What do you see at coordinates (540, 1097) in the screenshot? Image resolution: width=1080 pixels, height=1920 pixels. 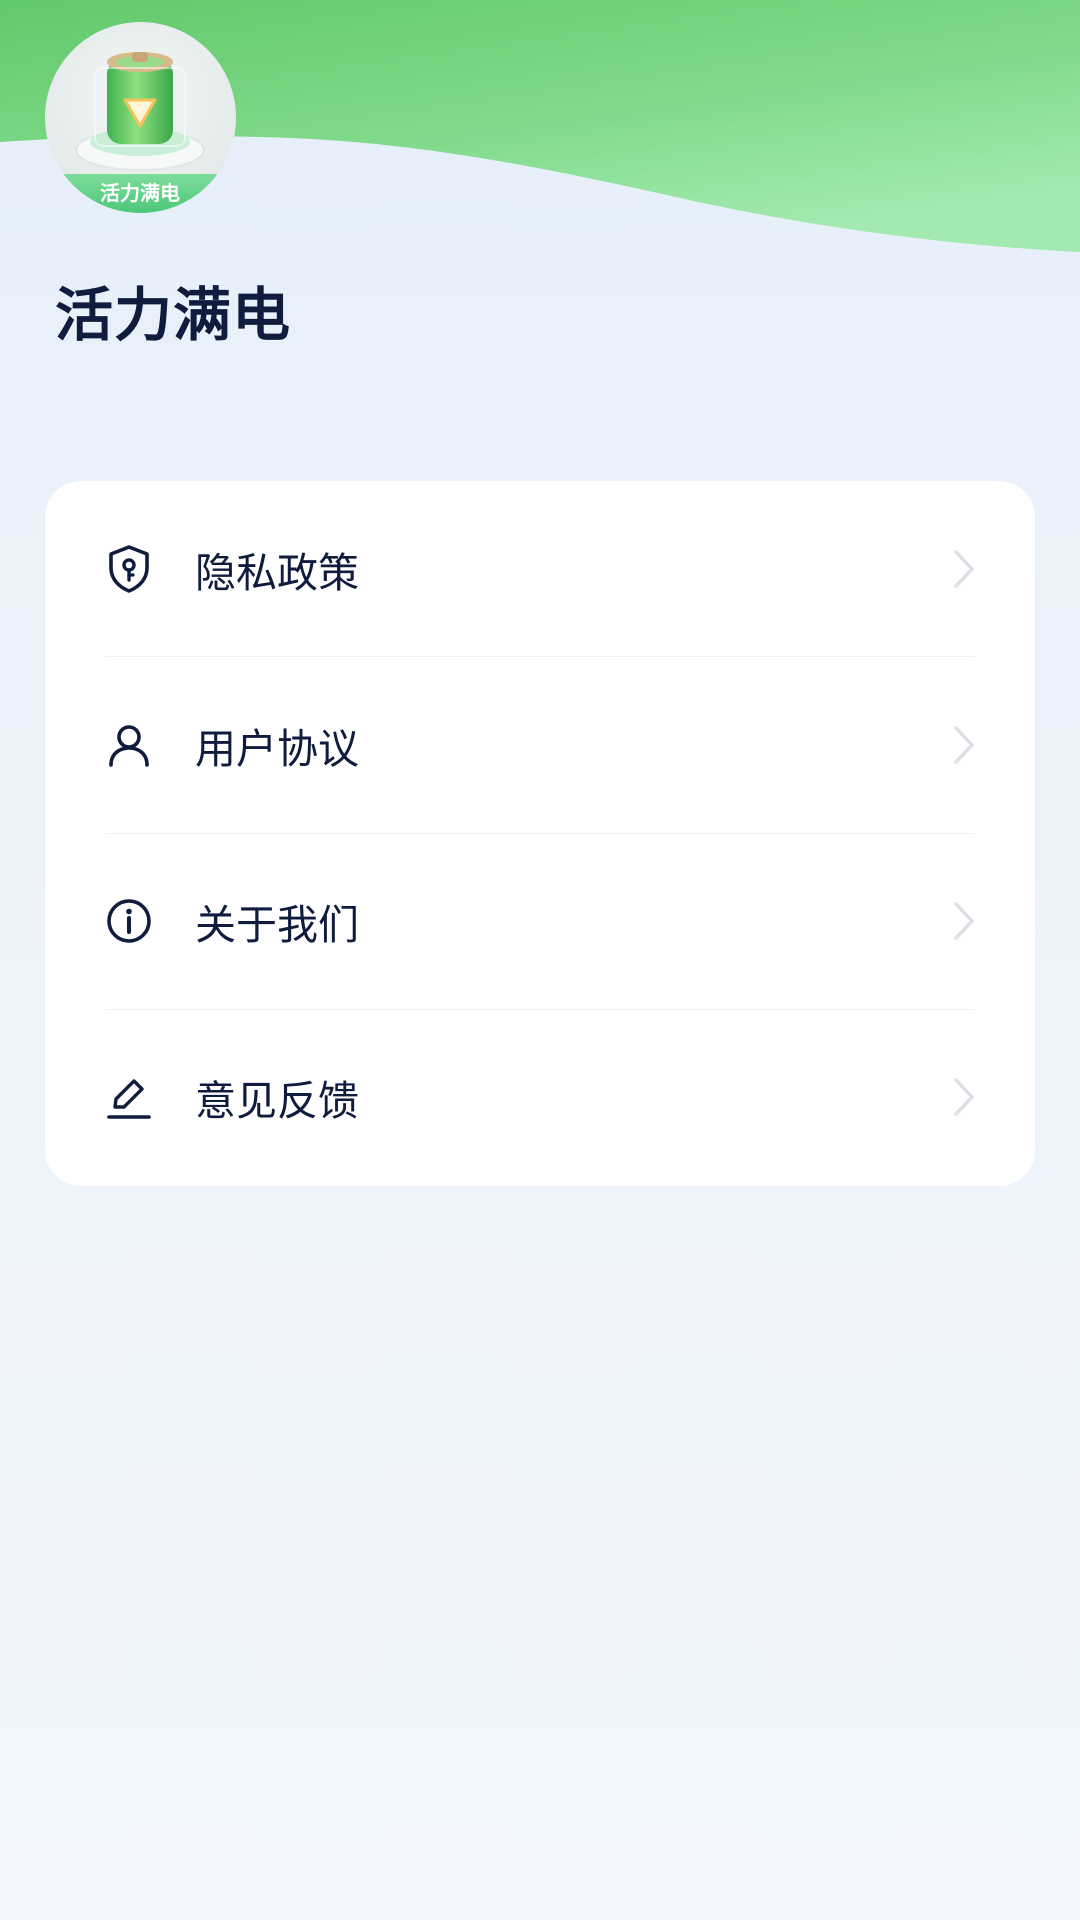 I see `menu-item-feedback: 意见反馈` at bounding box center [540, 1097].